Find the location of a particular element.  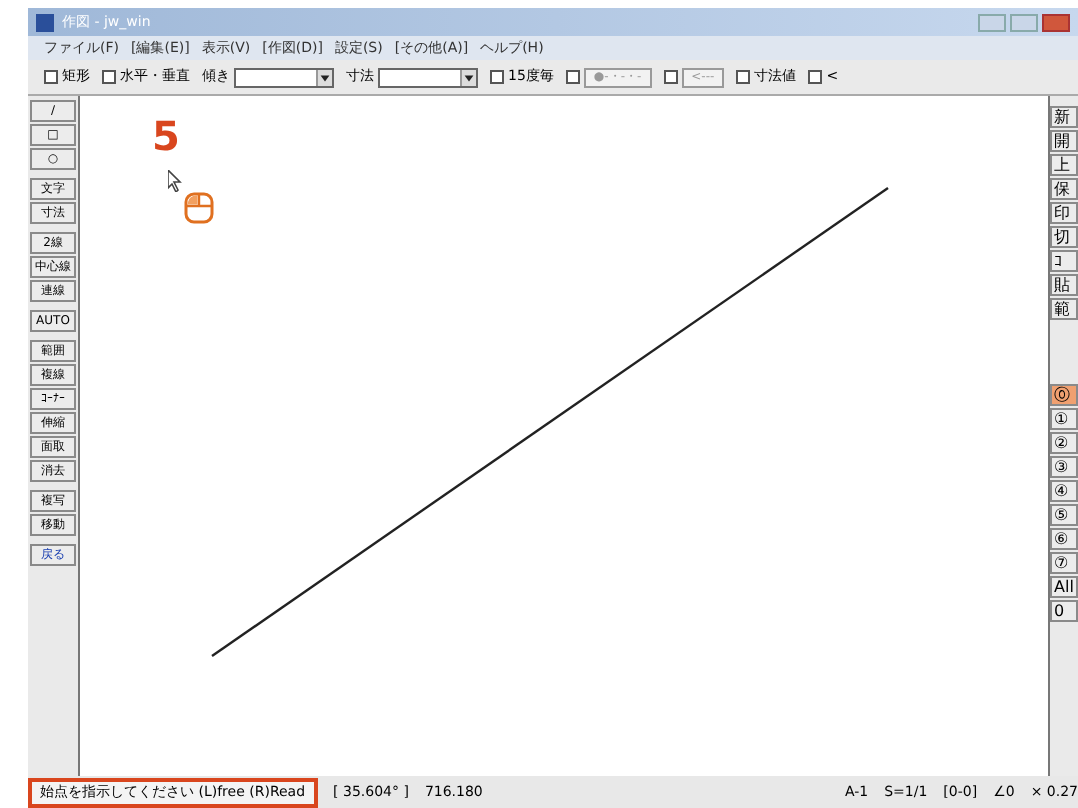

layer-button: ⑦ is located at coordinates (1064, 563).